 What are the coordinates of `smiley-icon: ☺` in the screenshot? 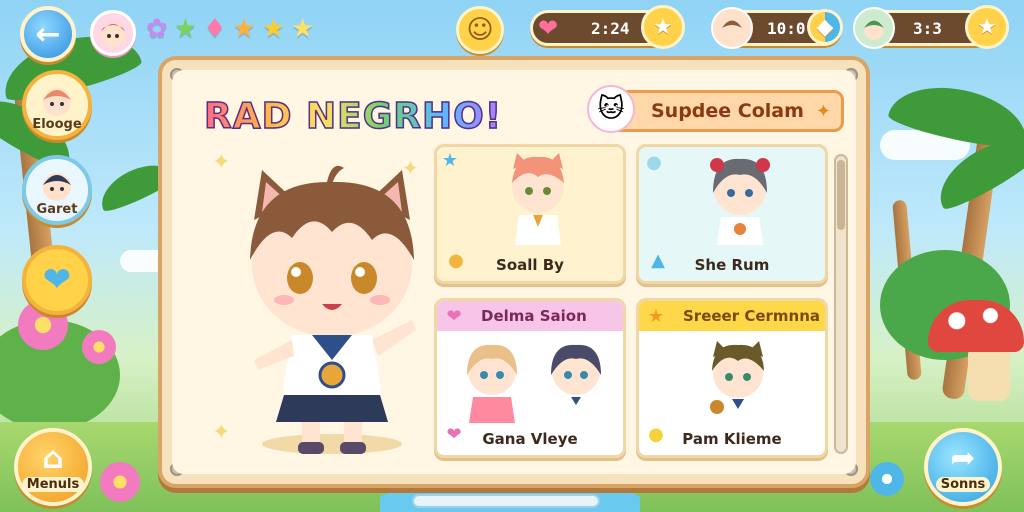 It's located at (480, 30).